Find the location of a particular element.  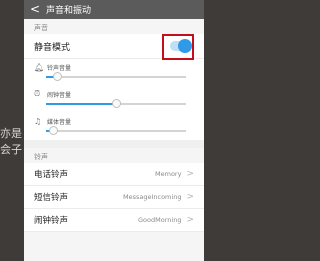

volume-slider-alarm is located at coordinates (116, 103).